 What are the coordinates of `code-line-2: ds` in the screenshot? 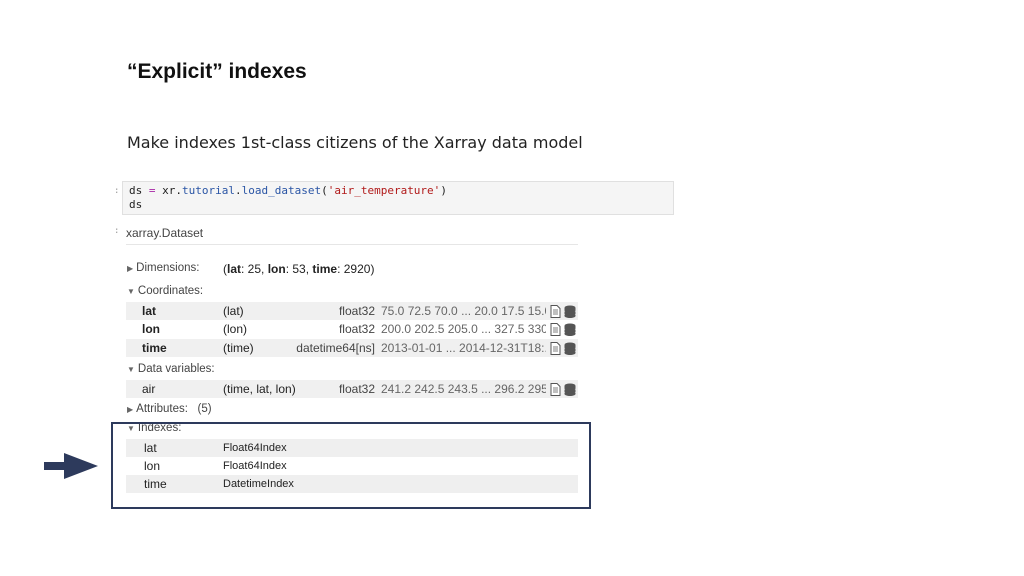 It's located at (136, 204).